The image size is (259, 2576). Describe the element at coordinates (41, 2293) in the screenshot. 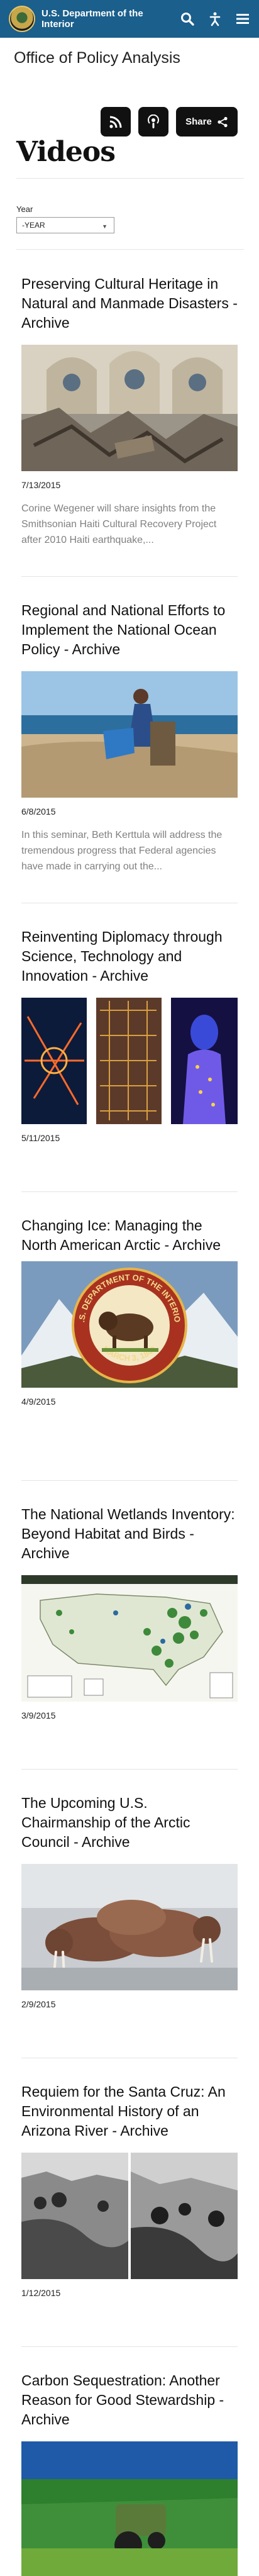

I see `video-date: 1/12/2015` at that location.